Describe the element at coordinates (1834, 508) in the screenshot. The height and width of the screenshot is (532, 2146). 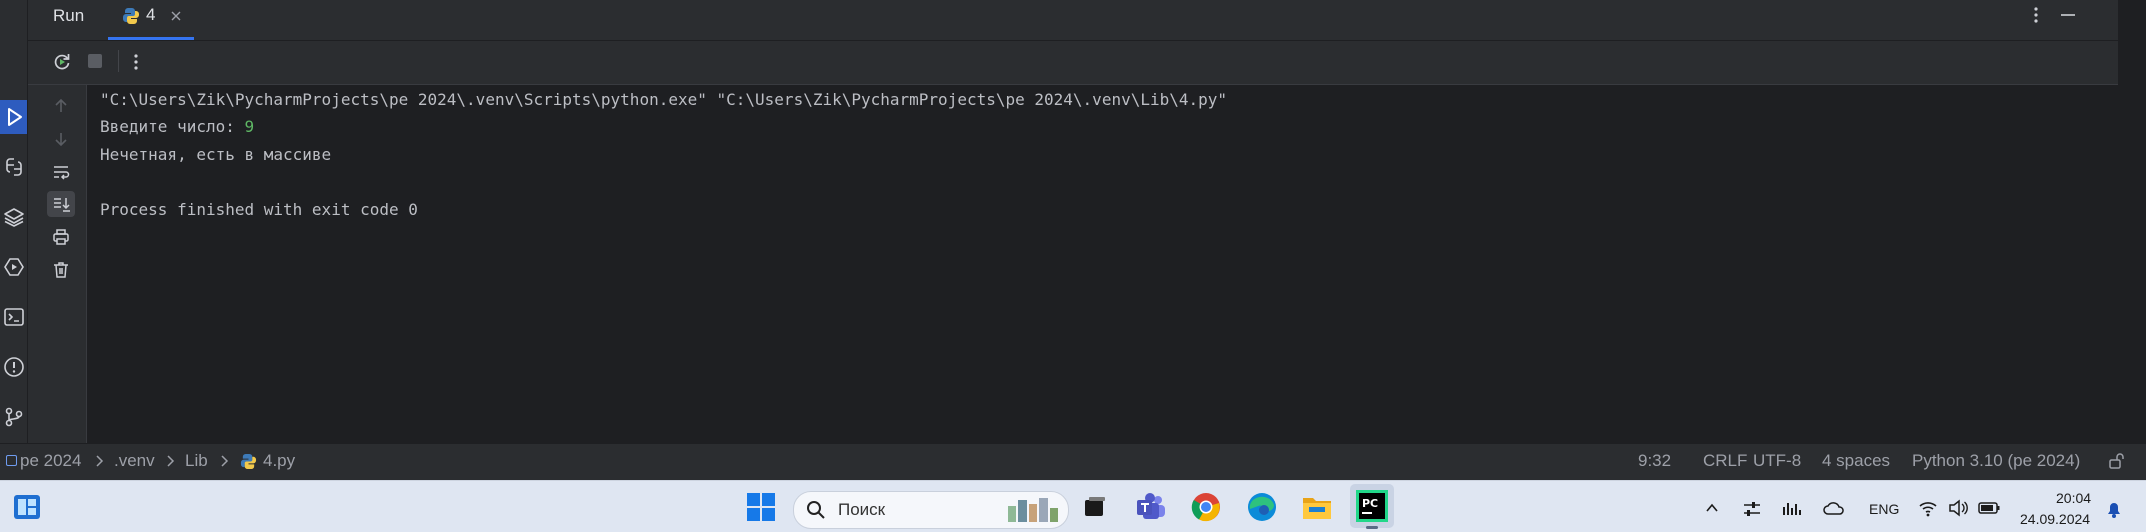
I see `onedrive-icon` at that location.